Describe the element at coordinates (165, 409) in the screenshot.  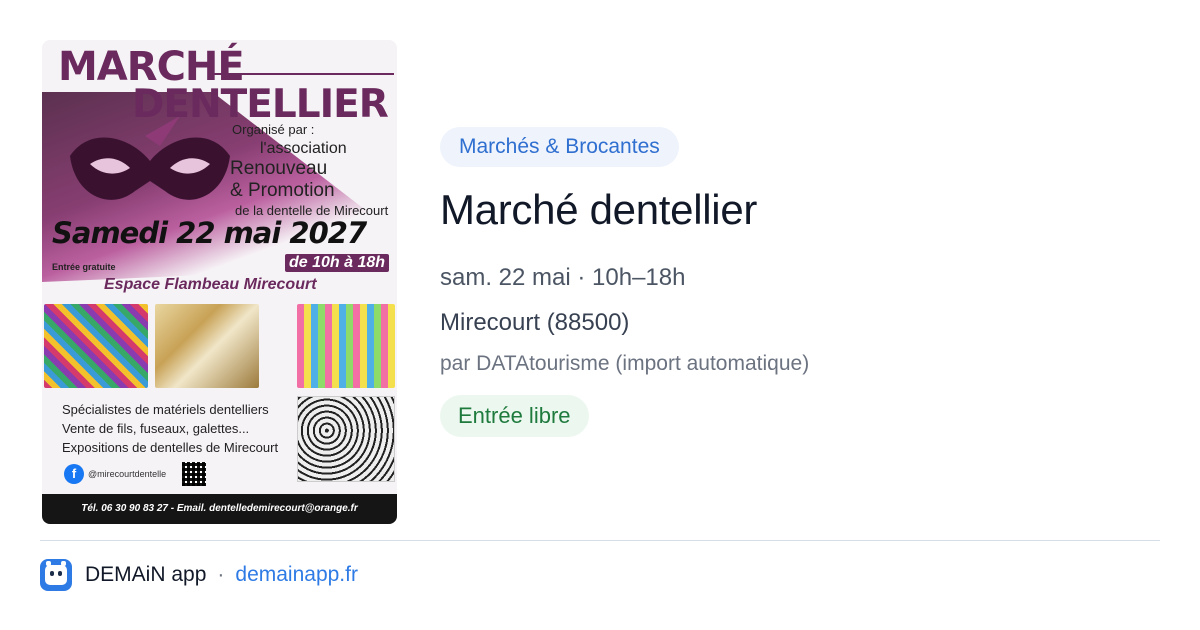
I see `poster-list-item: Spécialistes de matériels dentelliers` at that location.